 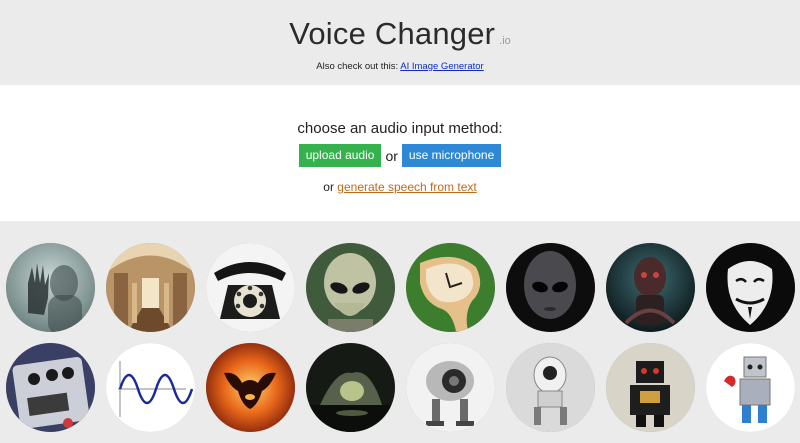 I want to click on melting-clock-icon, so click(x=450, y=287).